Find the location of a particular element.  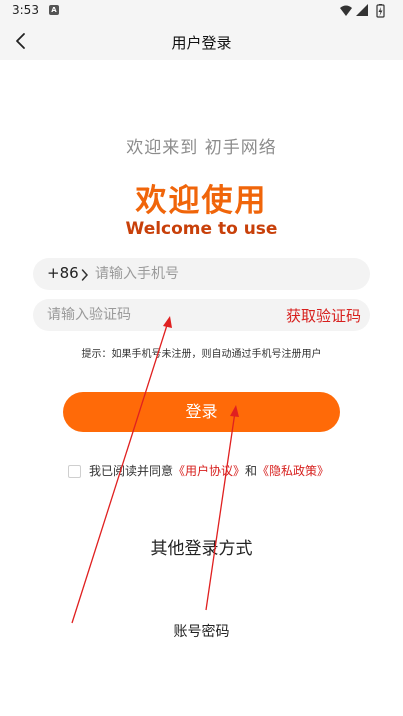

account-password-login: 账号密码 is located at coordinates (201, 631).